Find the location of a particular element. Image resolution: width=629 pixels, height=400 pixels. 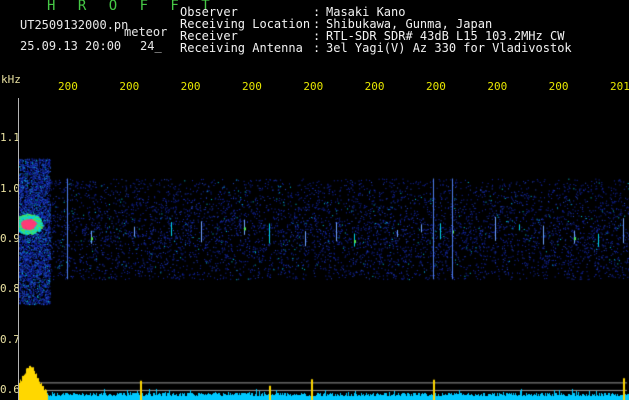

capture-timestamp: 25.09.13 20:00 is located at coordinates (71, 46).